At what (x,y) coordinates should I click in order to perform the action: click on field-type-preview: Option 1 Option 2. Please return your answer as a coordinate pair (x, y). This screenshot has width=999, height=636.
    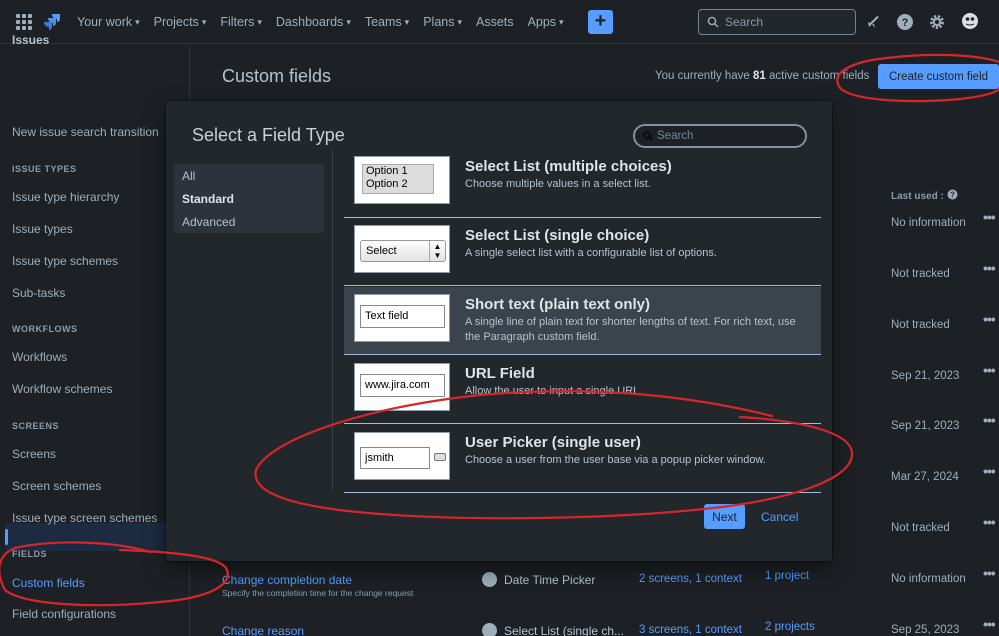
    Looking at the image, I should click on (402, 180).